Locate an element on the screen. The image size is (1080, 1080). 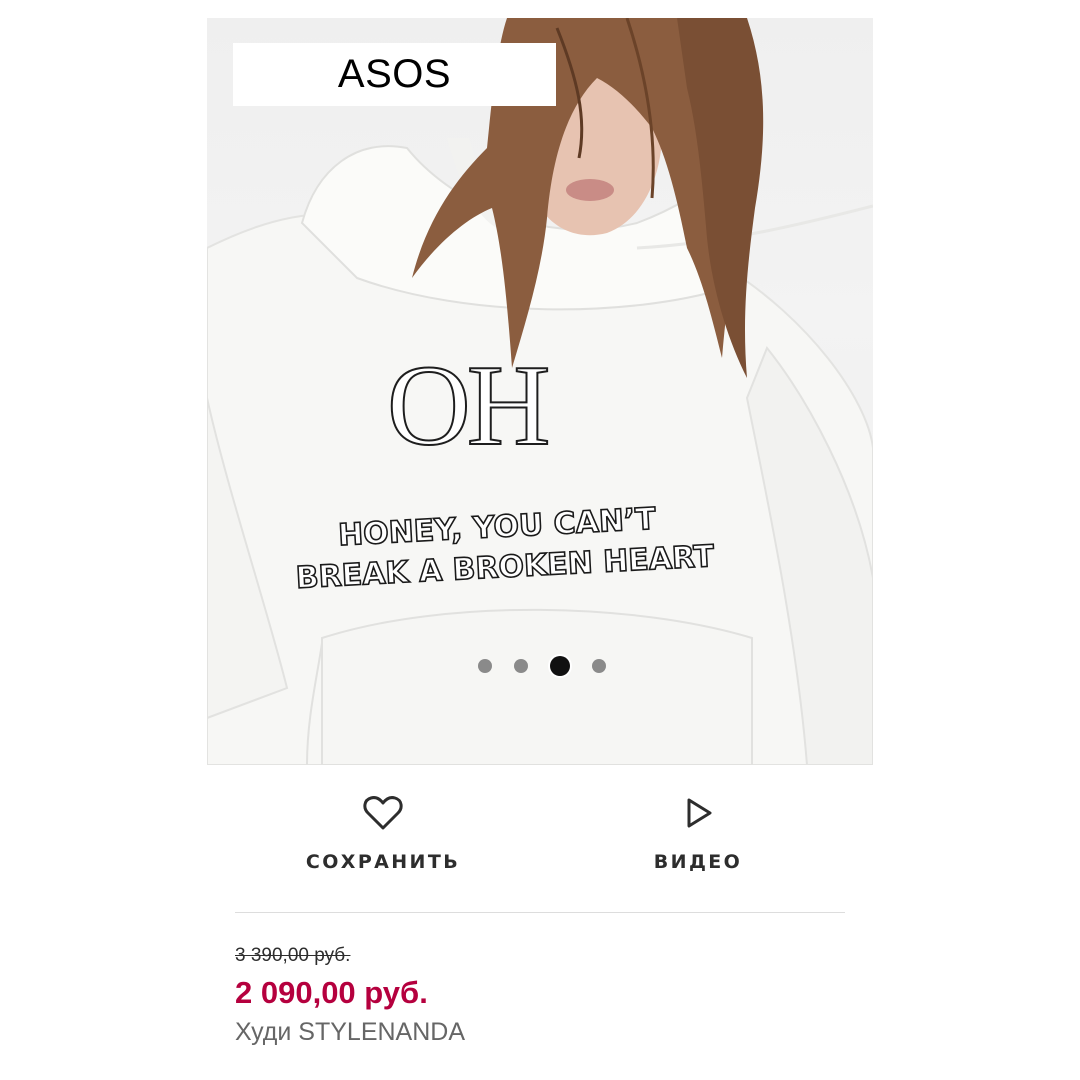
brand-name: ASOS is located at coordinates (394, 74).